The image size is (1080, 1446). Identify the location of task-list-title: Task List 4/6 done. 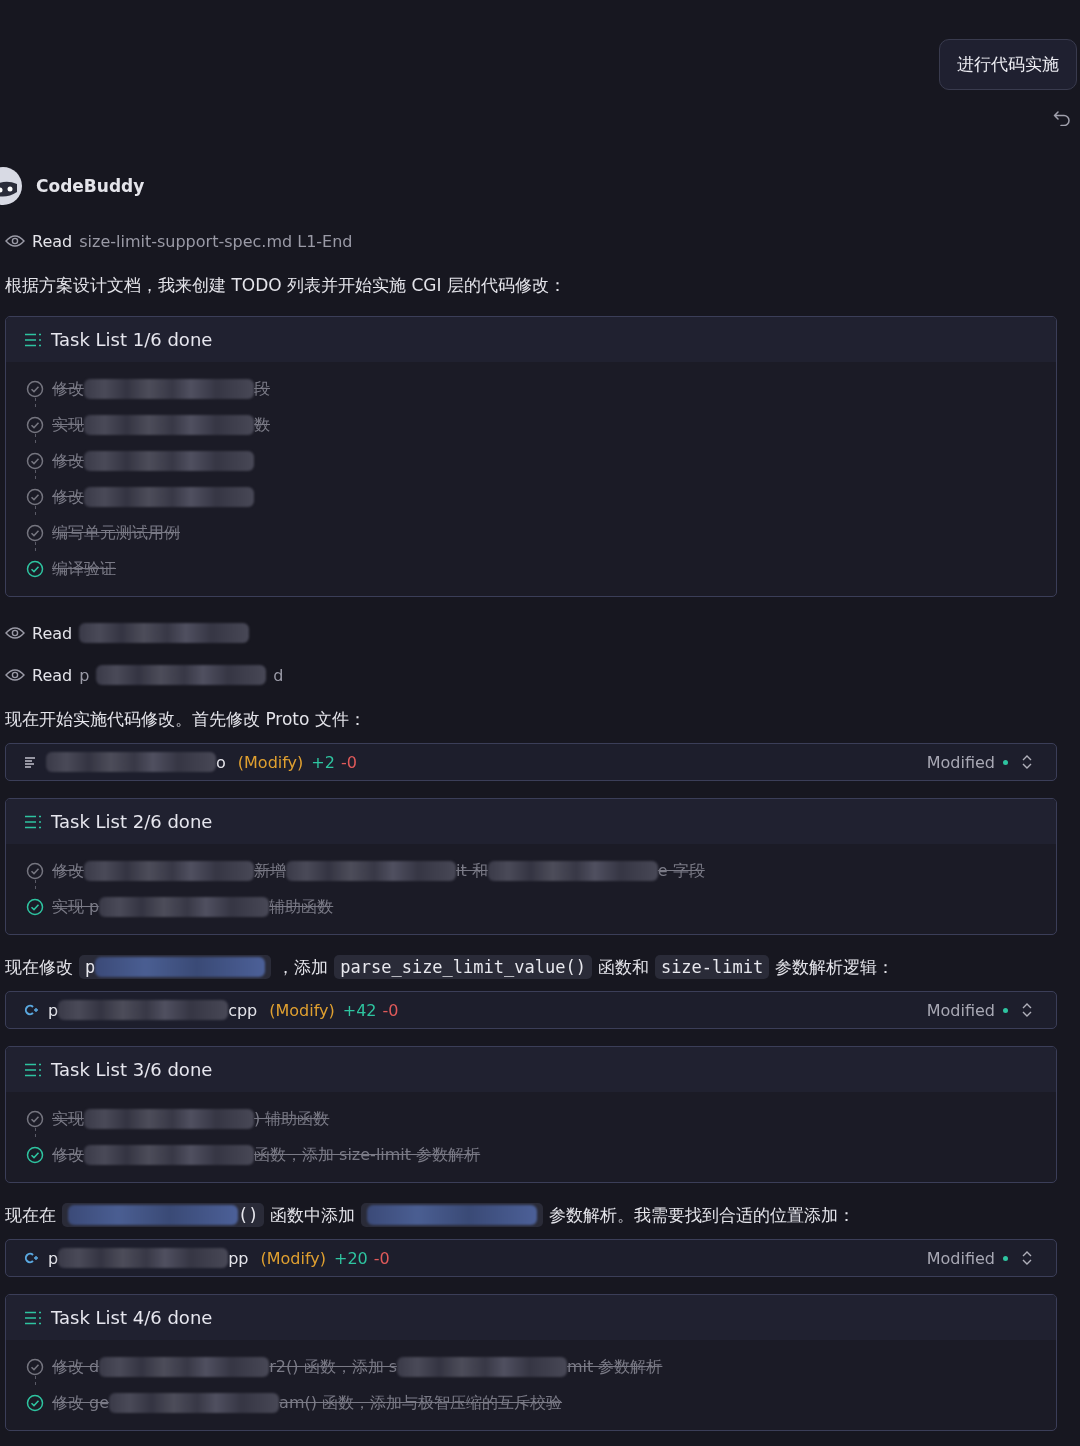
(132, 1317).